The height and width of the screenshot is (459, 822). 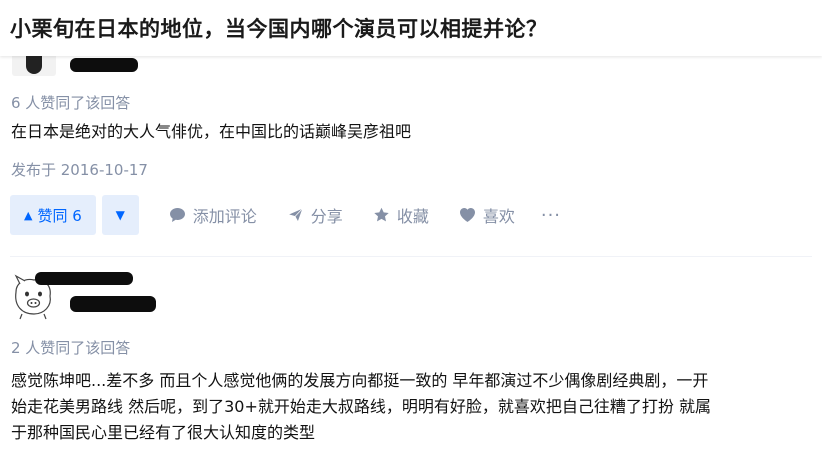 What do you see at coordinates (382, 215) in the screenshot?
I see `star-icon` at bounding box center [382, 215].